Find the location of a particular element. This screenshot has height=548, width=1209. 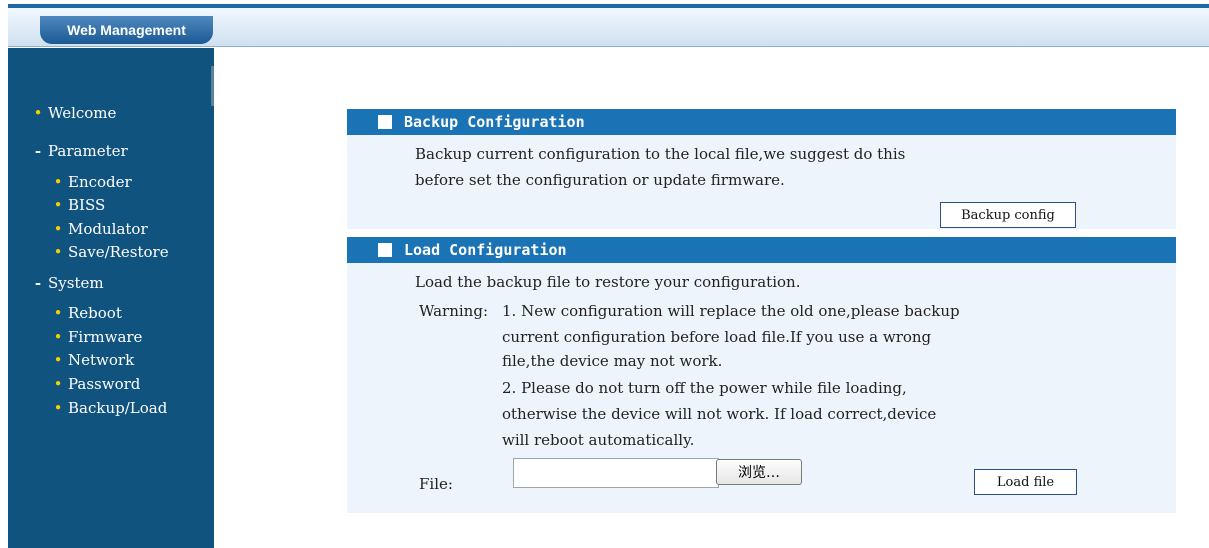

top-border is located at coordinates (604, 4).